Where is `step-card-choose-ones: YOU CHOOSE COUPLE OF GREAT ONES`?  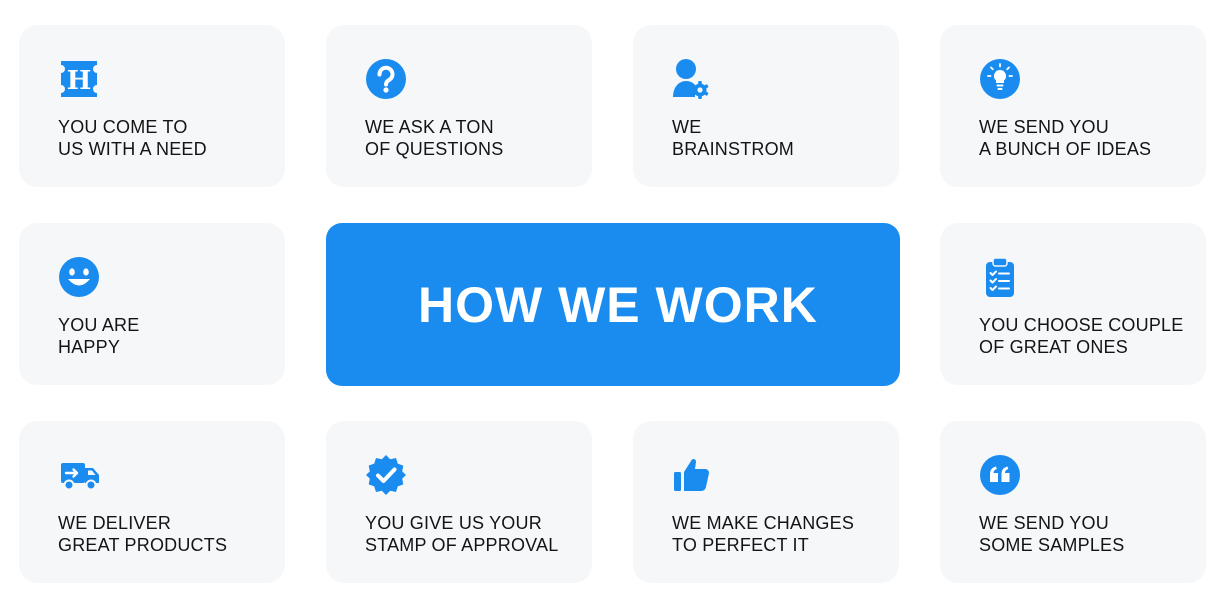 step-card-choose-ones: YOU CHOOSE COUPLE OF GREAT ONES is located at coordinates (1073, 304).